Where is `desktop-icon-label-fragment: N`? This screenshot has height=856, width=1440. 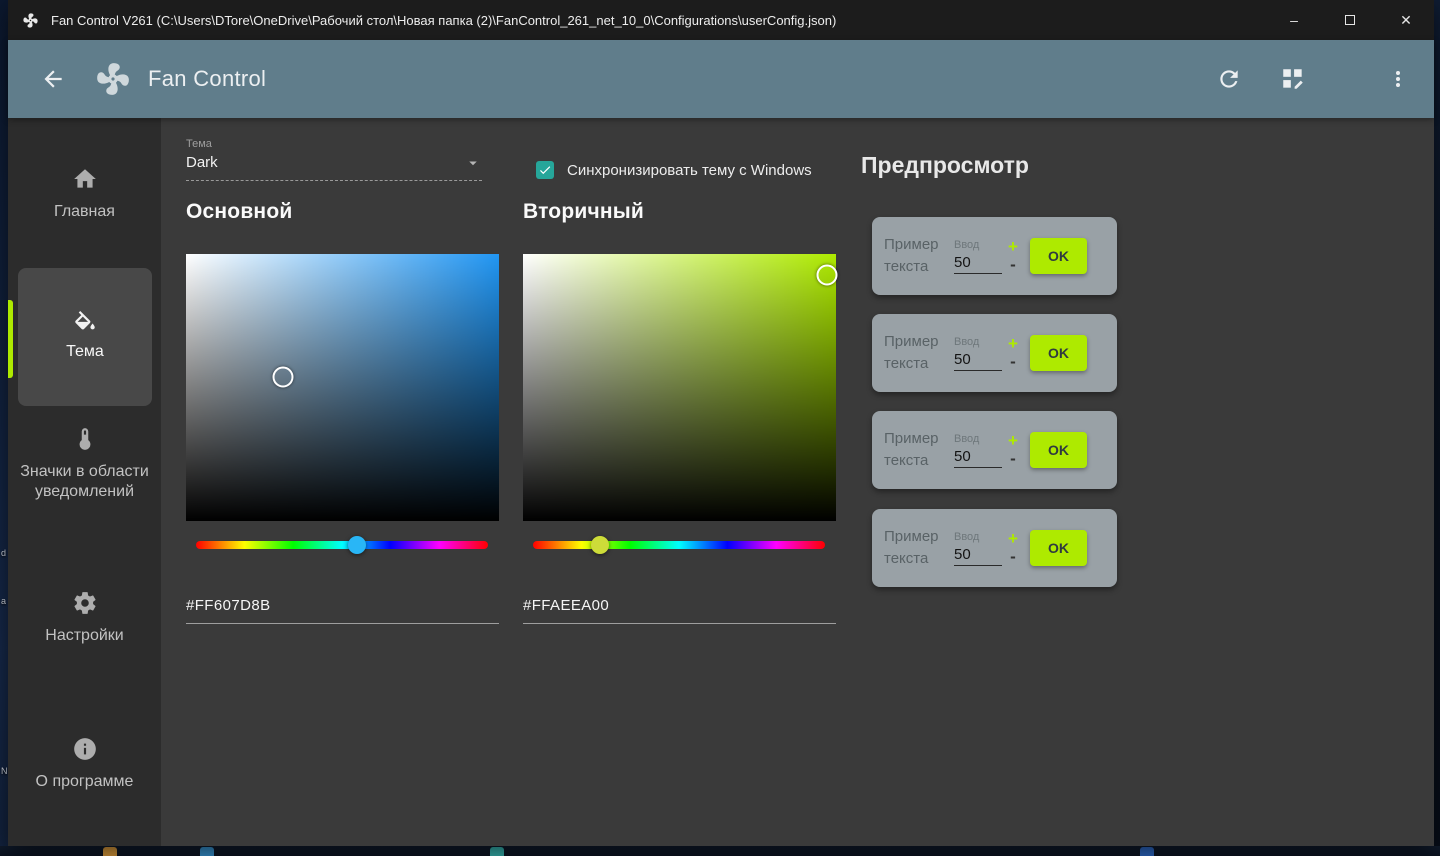 desktop-icon-label-fragment: N is located at coordinates (4, 771).